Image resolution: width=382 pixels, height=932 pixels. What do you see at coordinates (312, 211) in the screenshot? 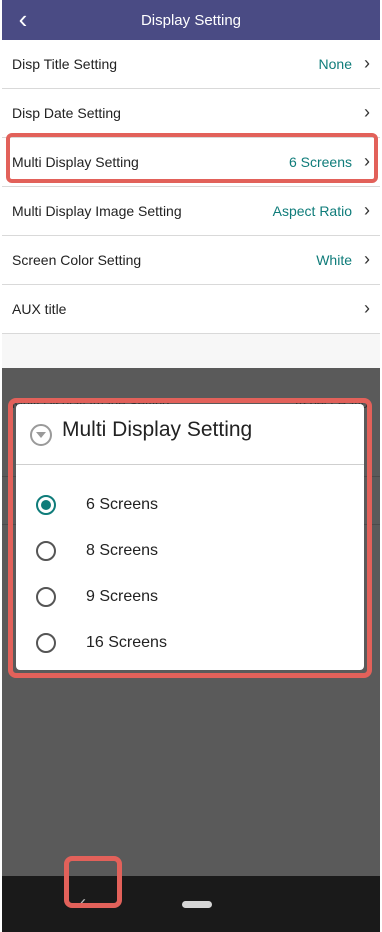
I see `row-value: Aspect Ratio` at bounding box center [312, 211].